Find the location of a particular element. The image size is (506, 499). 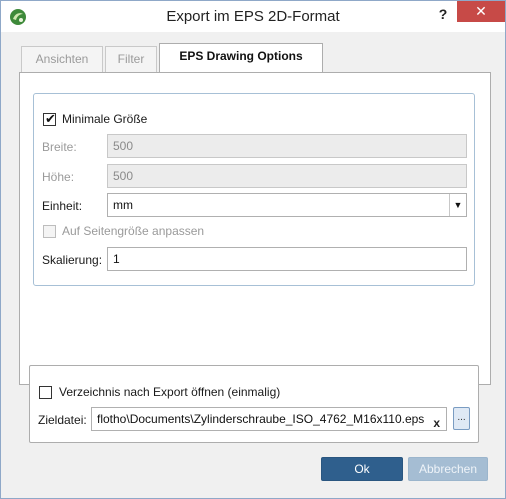

checkmark-icon: ✔ is located at coordinates (50, 118).